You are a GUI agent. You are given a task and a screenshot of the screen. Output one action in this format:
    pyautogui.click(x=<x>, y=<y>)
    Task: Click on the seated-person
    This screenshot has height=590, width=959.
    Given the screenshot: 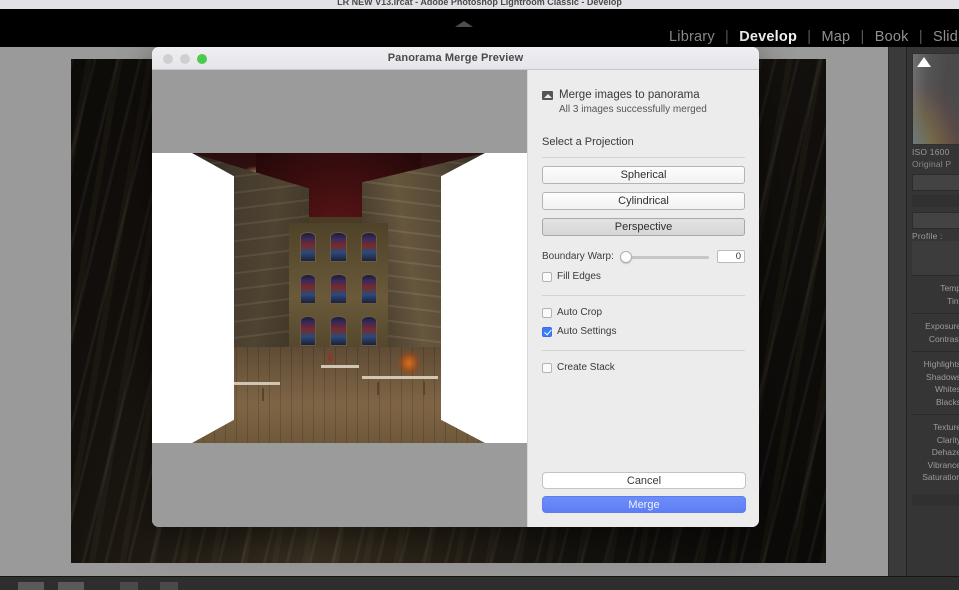 What is the action you would take?
    pyautogui.click(x=330, y=358)
    